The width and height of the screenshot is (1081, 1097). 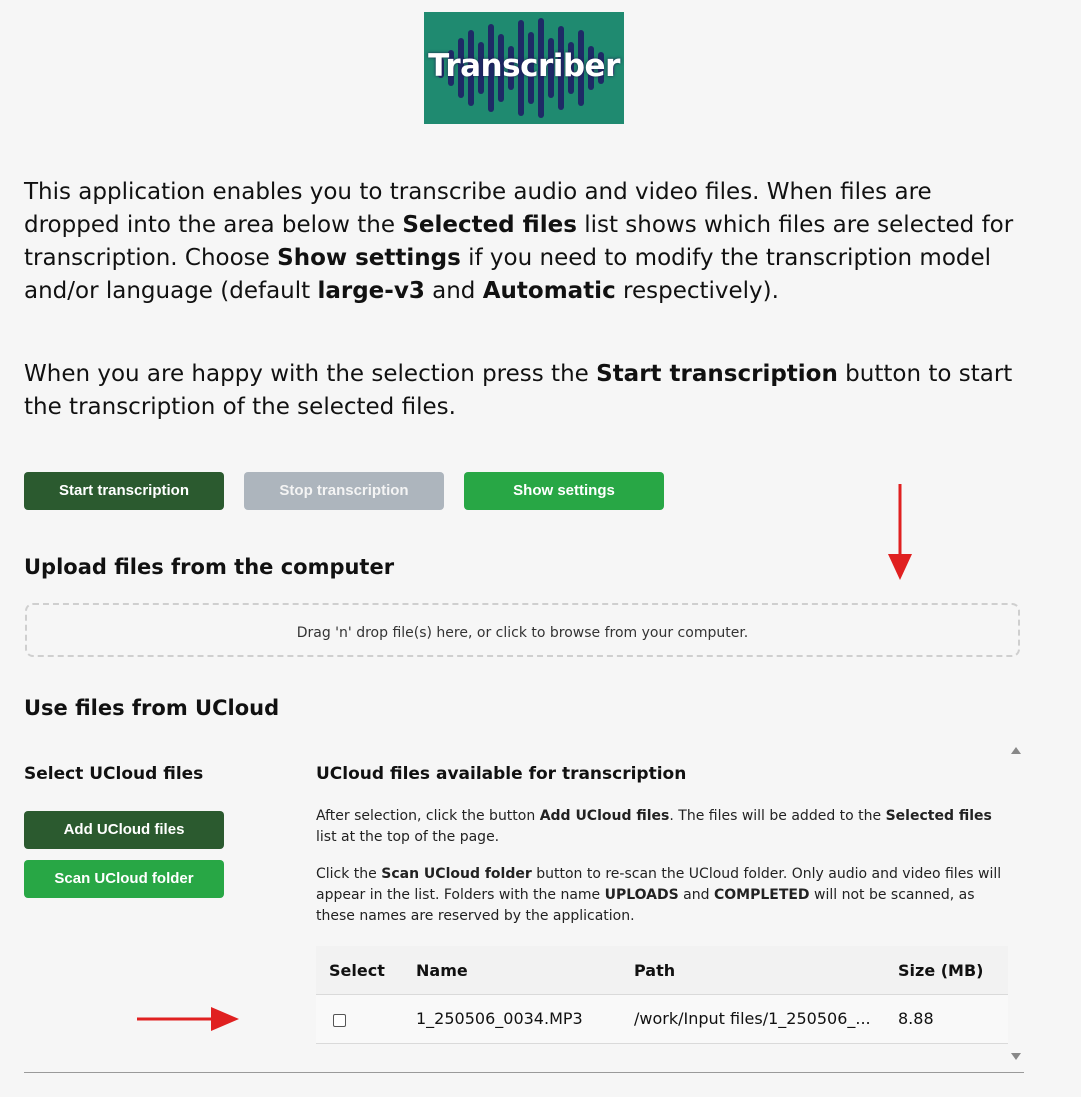 I want to click on bold-text: Start transcription, so click(x=717, y=374).